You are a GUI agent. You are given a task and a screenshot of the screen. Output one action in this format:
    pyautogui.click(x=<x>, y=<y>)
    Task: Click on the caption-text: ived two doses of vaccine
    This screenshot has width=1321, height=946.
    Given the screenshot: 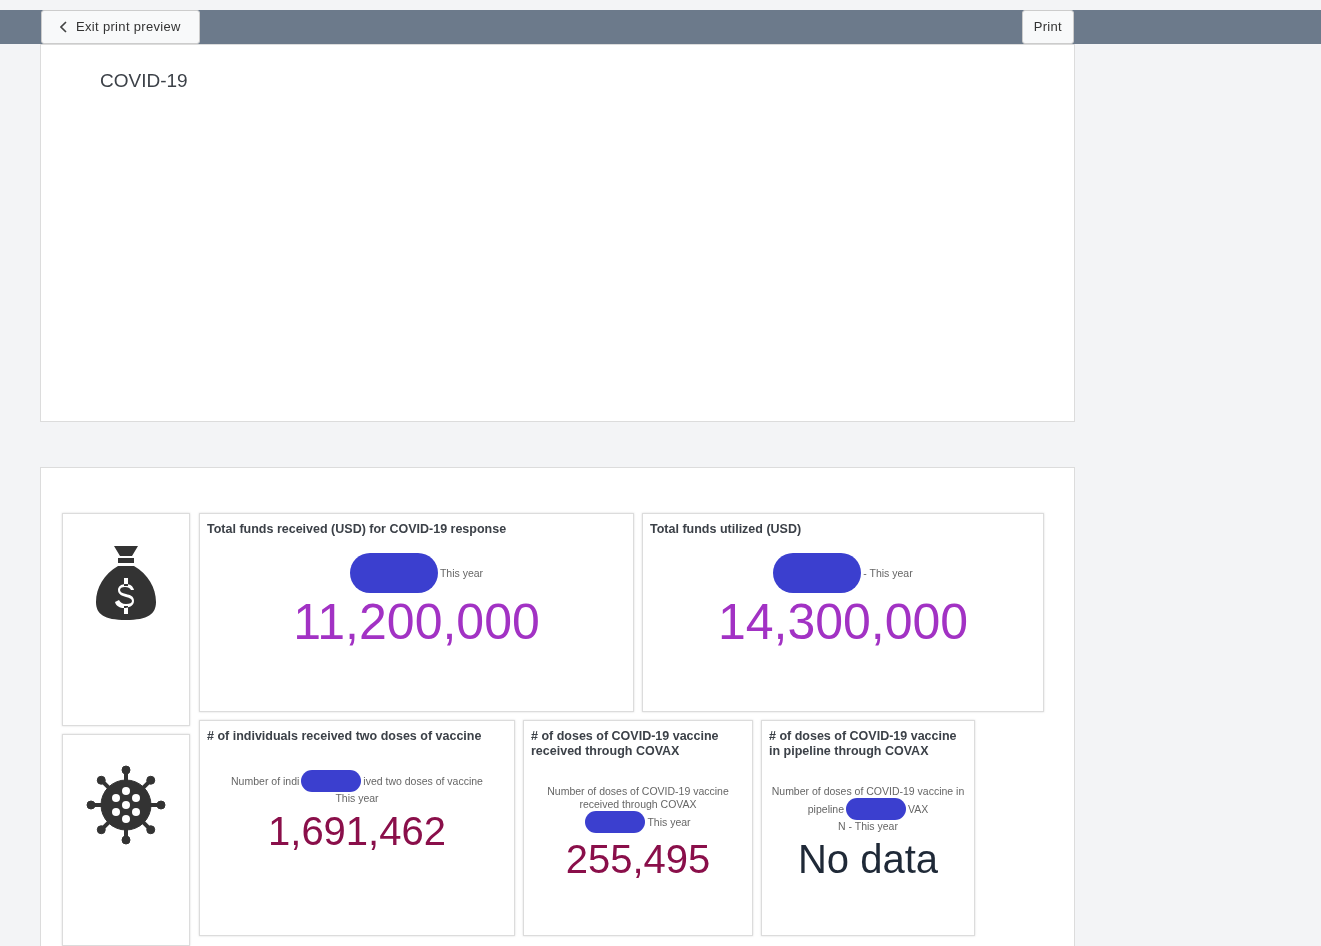 What is the action you would take?
    pyautogui.click(x=423, y=781)
    